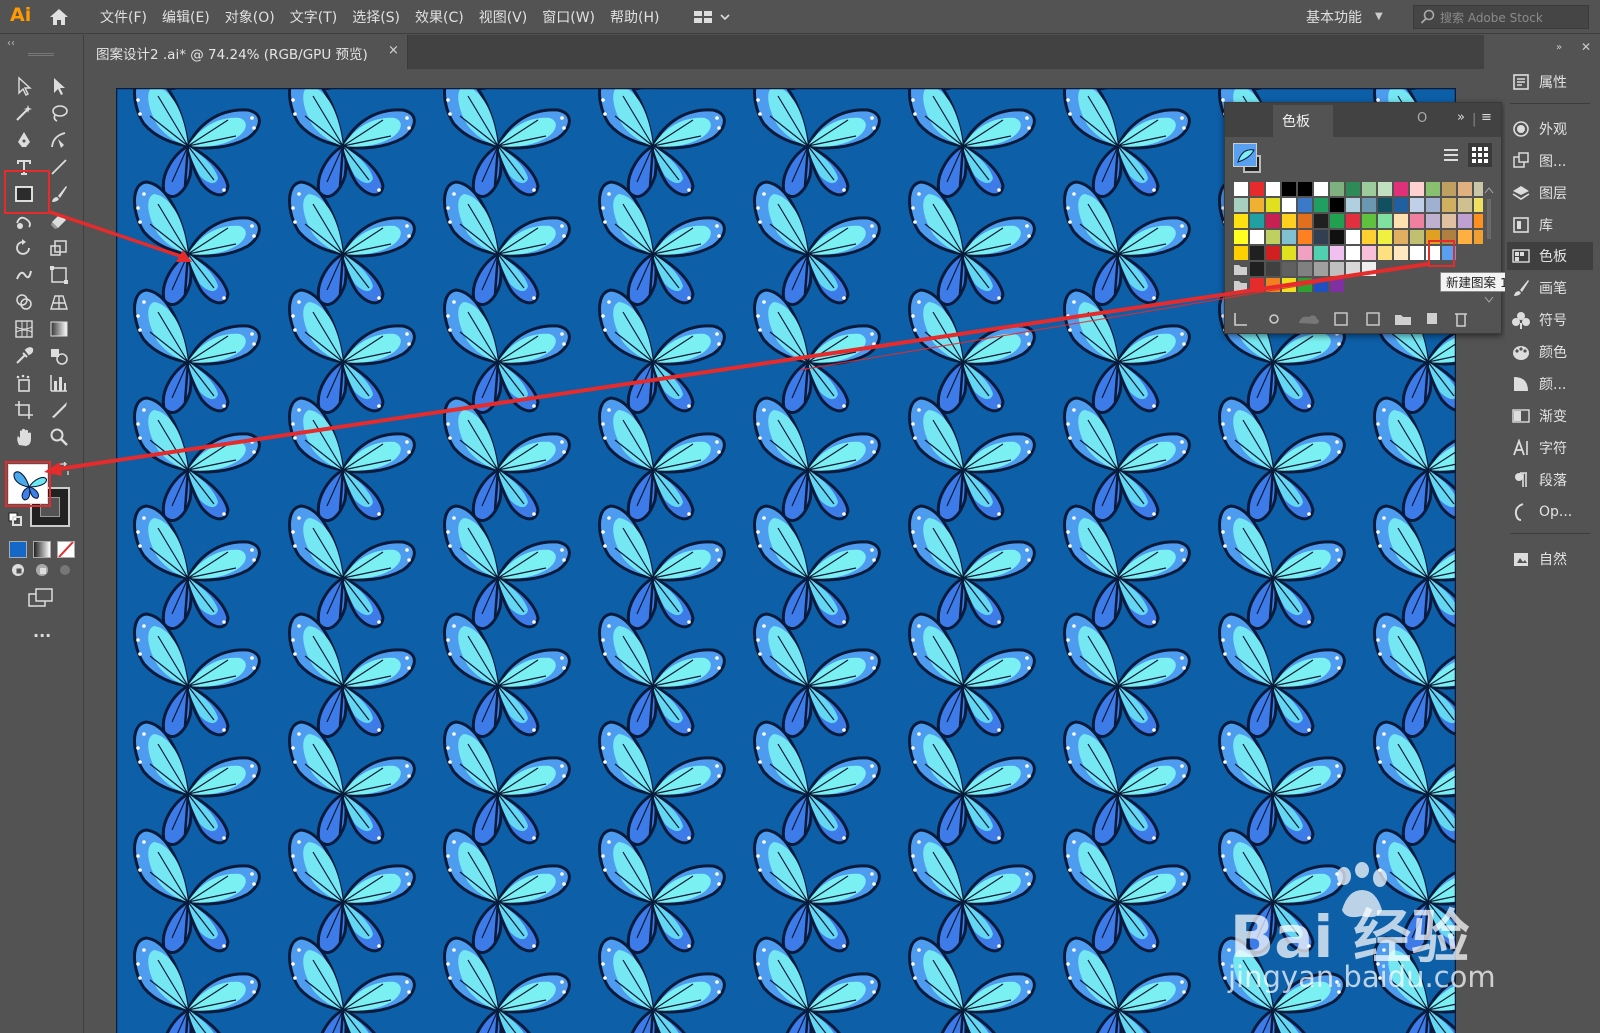  What do you see at coordinates (1486, 117) in the screenshot?
I see `panel-menu-icon: ≡` at bounding box center [1486, 117].